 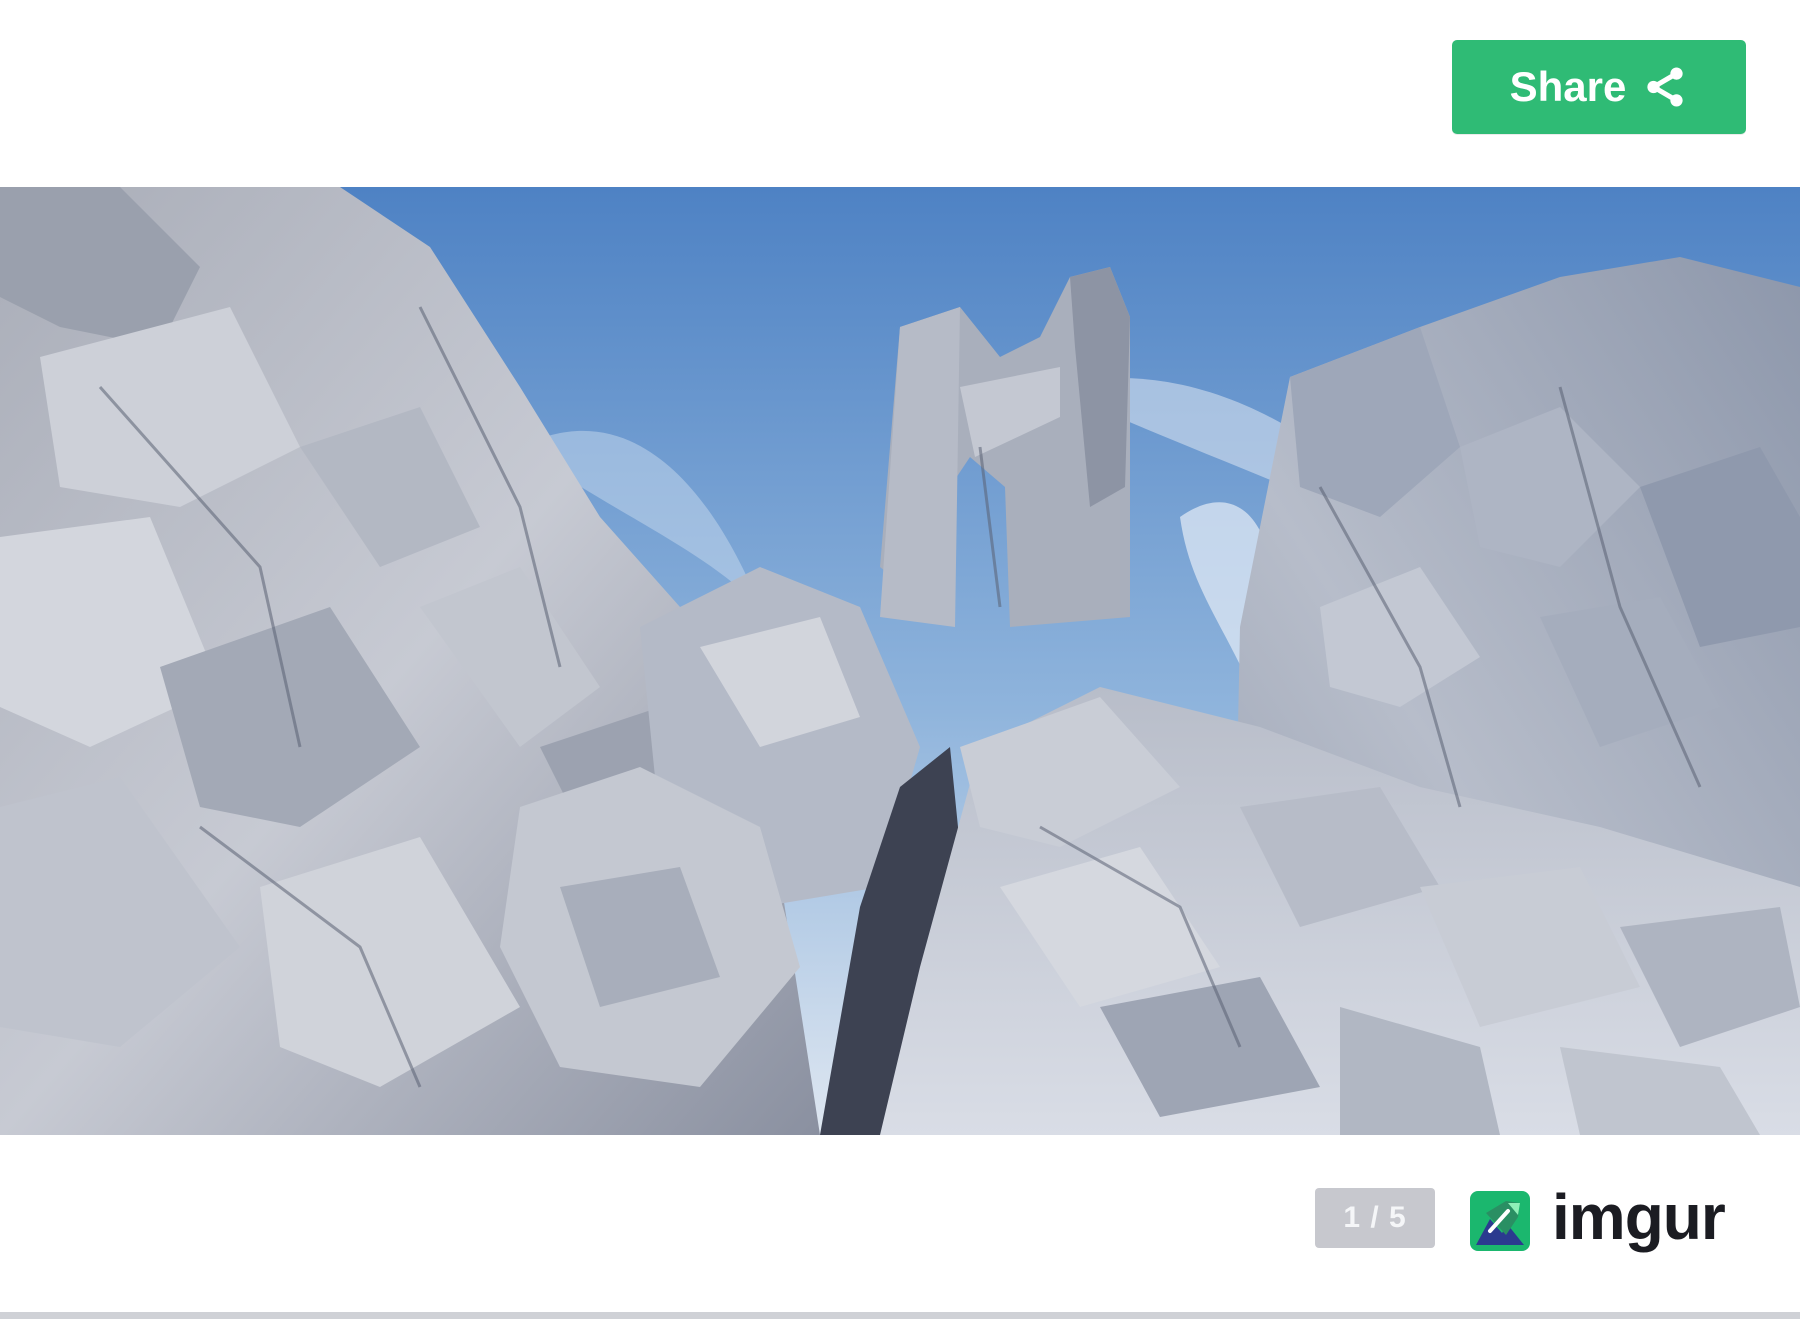 I want to click on imgur-wordmark: imgur, so click(x=1639, y=1217).